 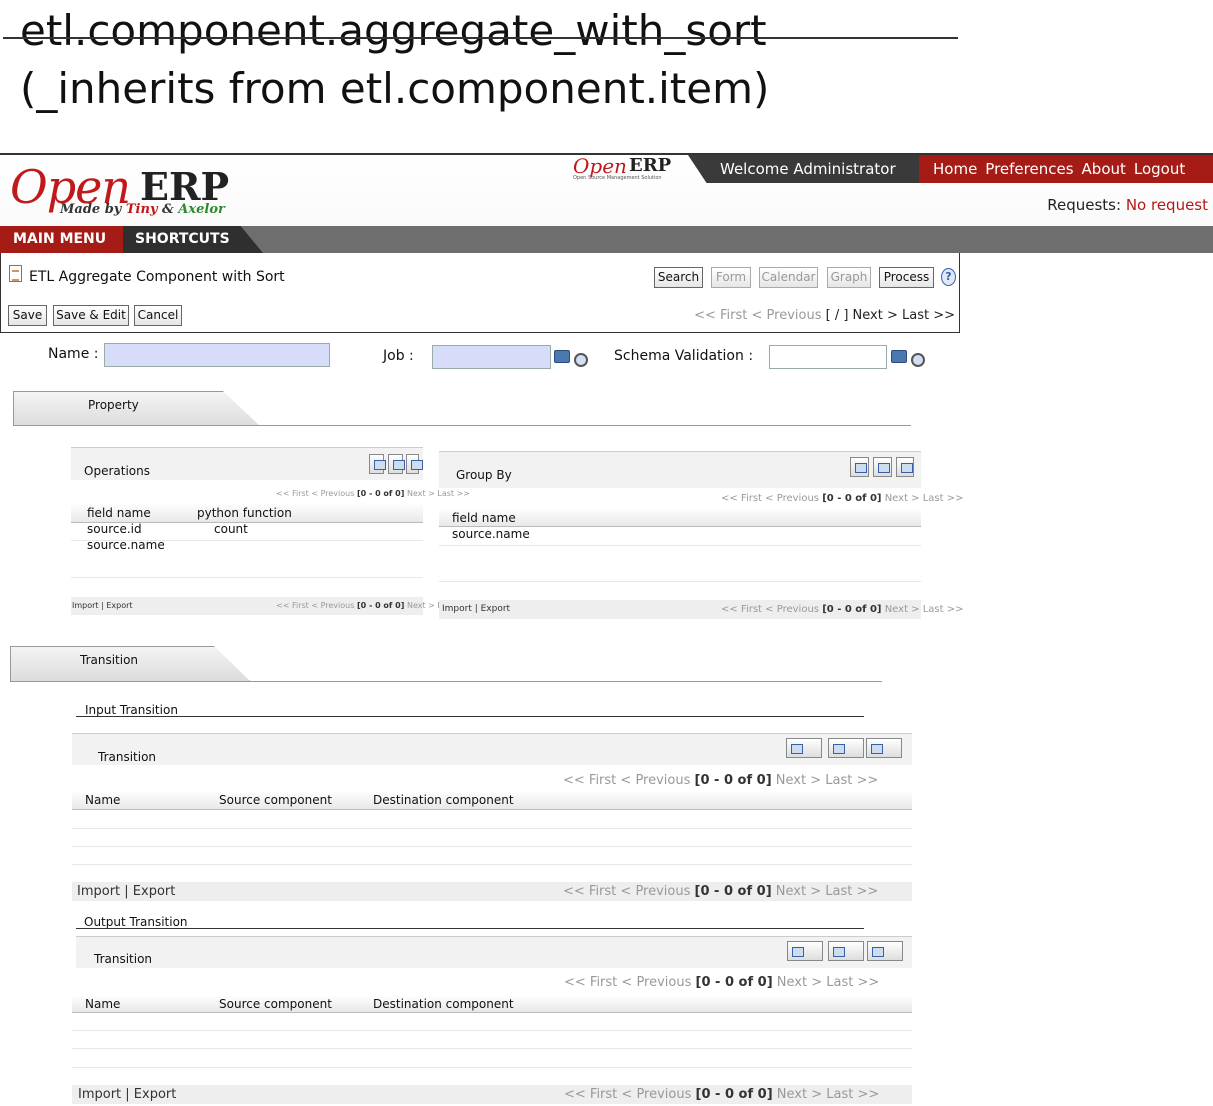 What do you see at coordinates (470, 928) in the screenshot?
I see `output-transition-separator` at bounding box center [470, 928].